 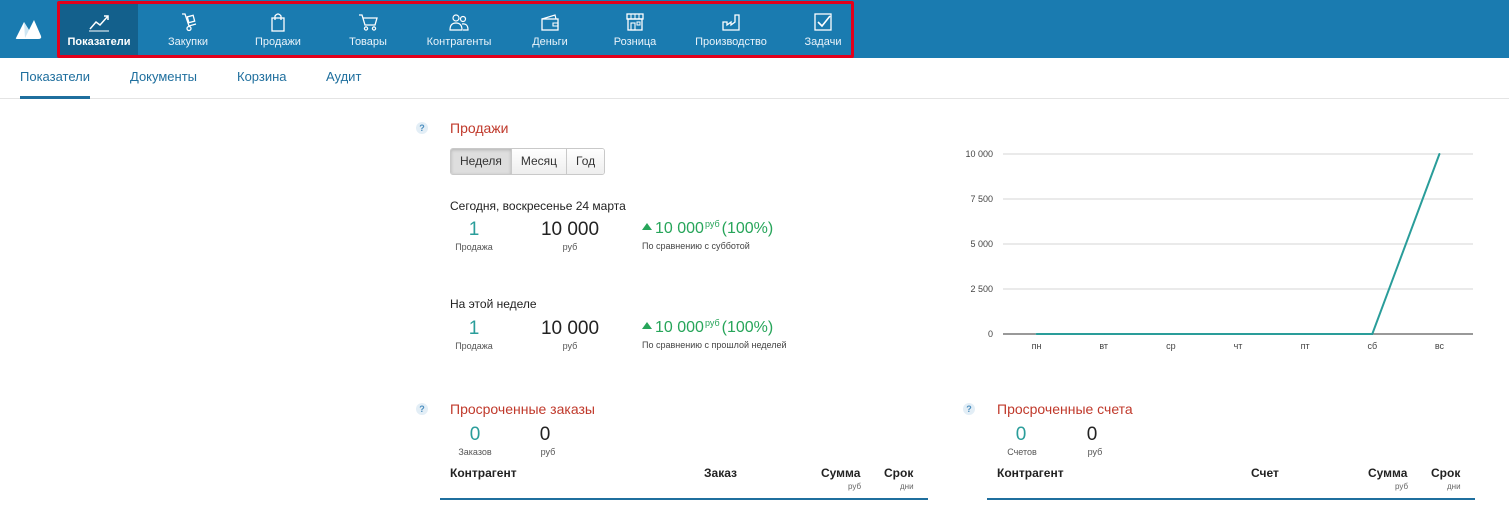 What do you see at coordinates (474, 328) in the screenshot?
I see `week-sales-count: 1` at bounding box center [474, 328].